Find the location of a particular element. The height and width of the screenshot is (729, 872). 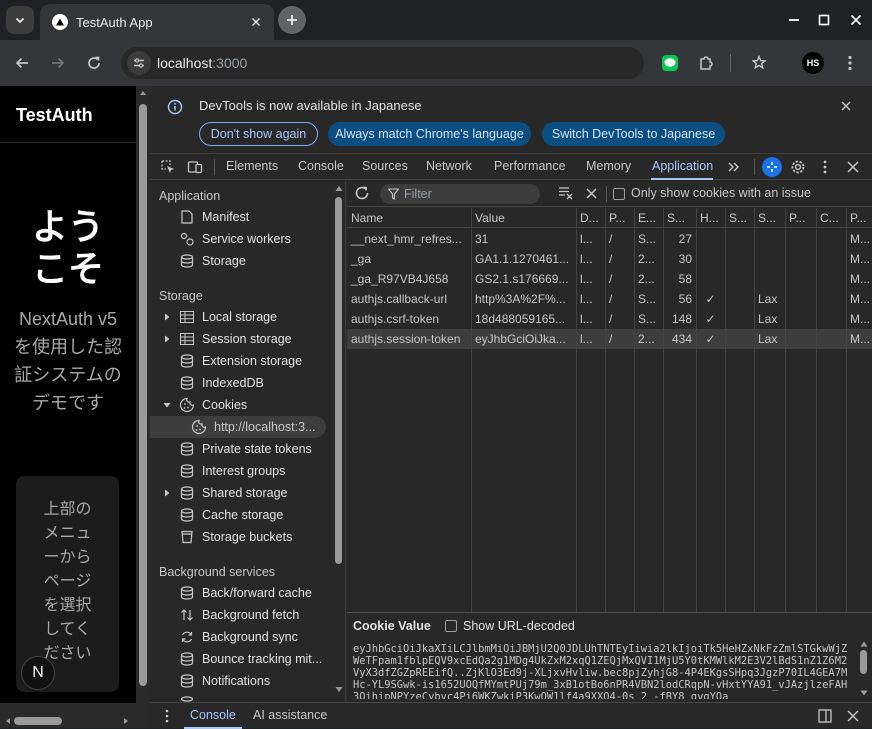

address-bar: localhost:3000 is located at coordinates (382, 63).